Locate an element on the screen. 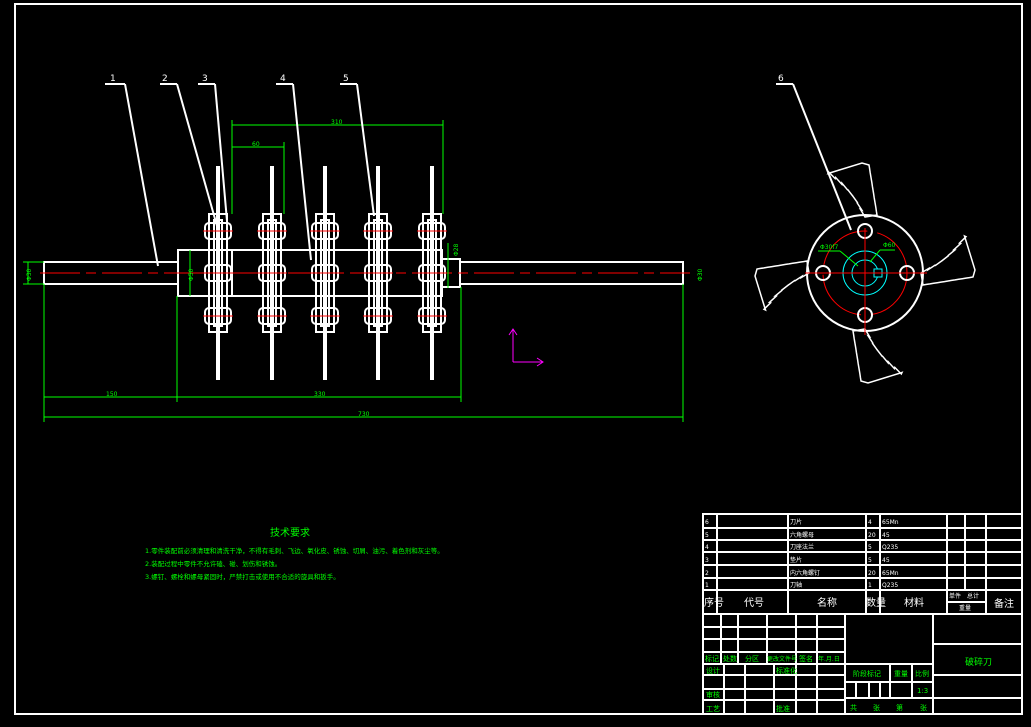 Image resolution: width=1031 pixels, height=727 pixels. parts-row: 2 内六角螺钉 20 65Mn is located at coordinates (802, 573).